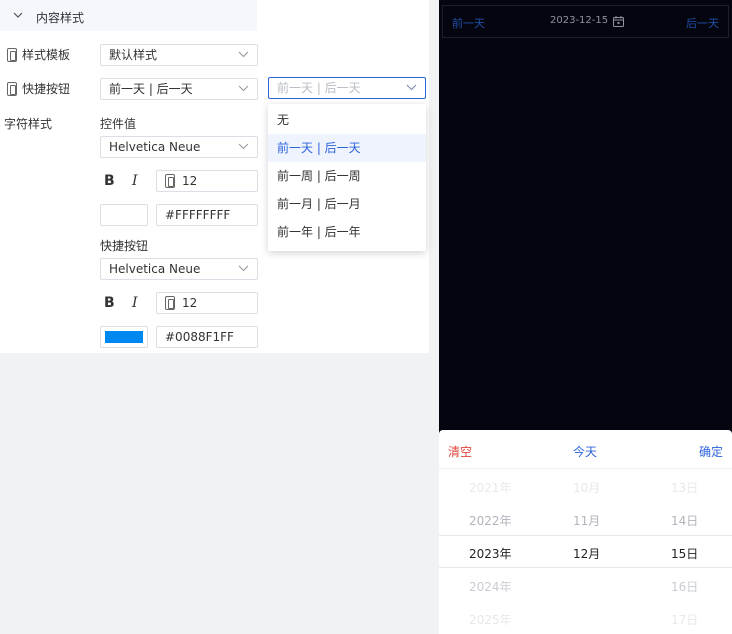  I want to click on shortcut-button-label-text: 快捷按钮, so click(46, 89).